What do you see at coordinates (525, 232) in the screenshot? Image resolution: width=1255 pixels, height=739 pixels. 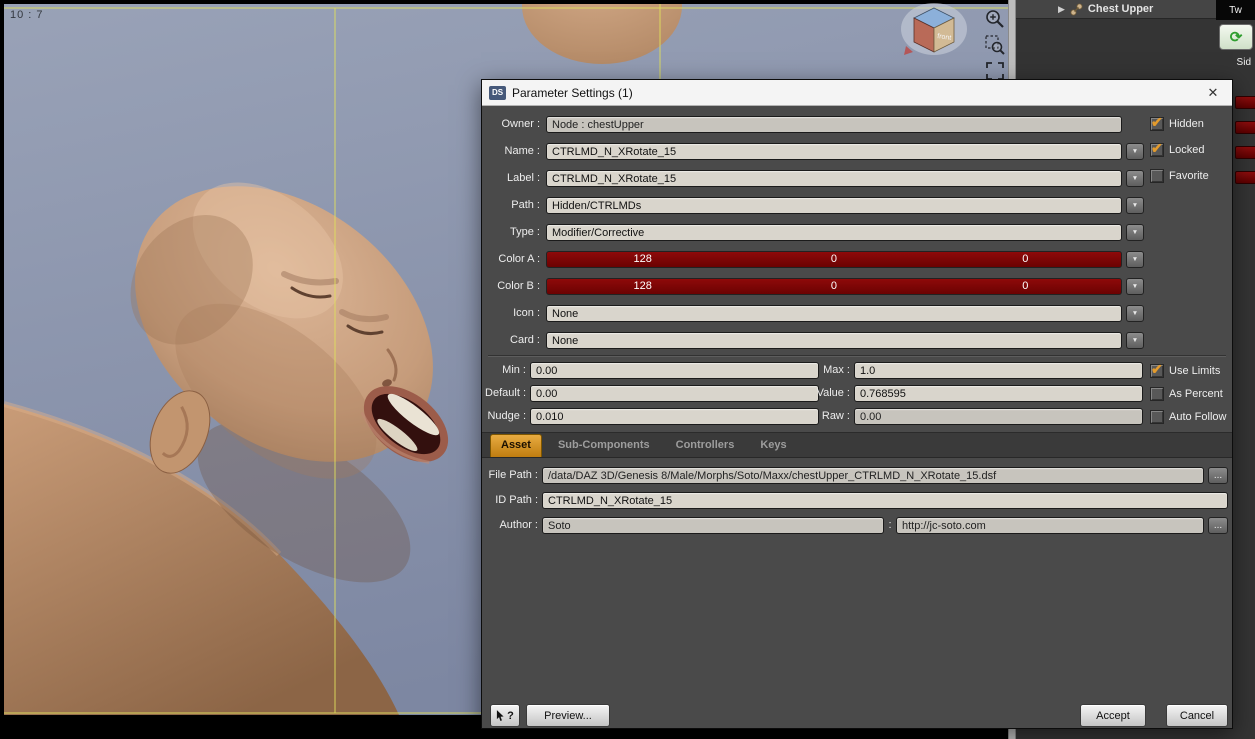 I see `type-label: Type :` at bounding box center [525, 232].